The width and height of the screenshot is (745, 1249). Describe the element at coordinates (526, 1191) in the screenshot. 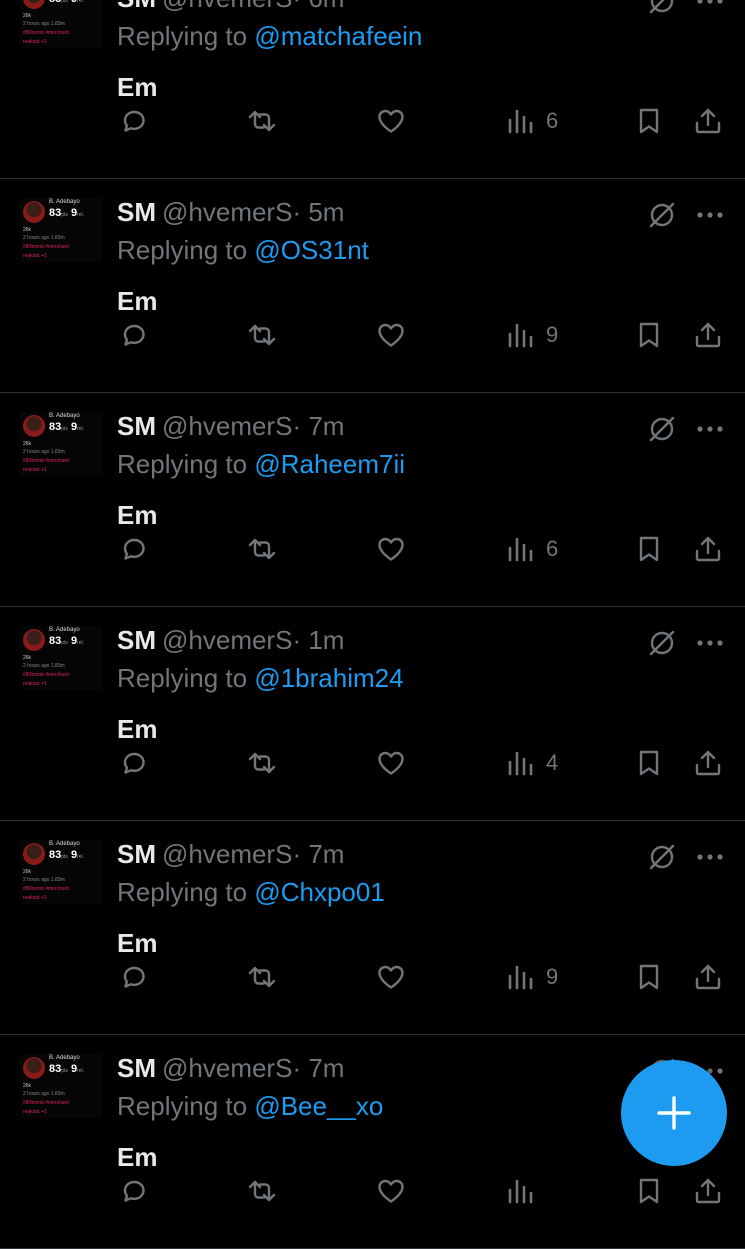

I see `views-button` at that location.